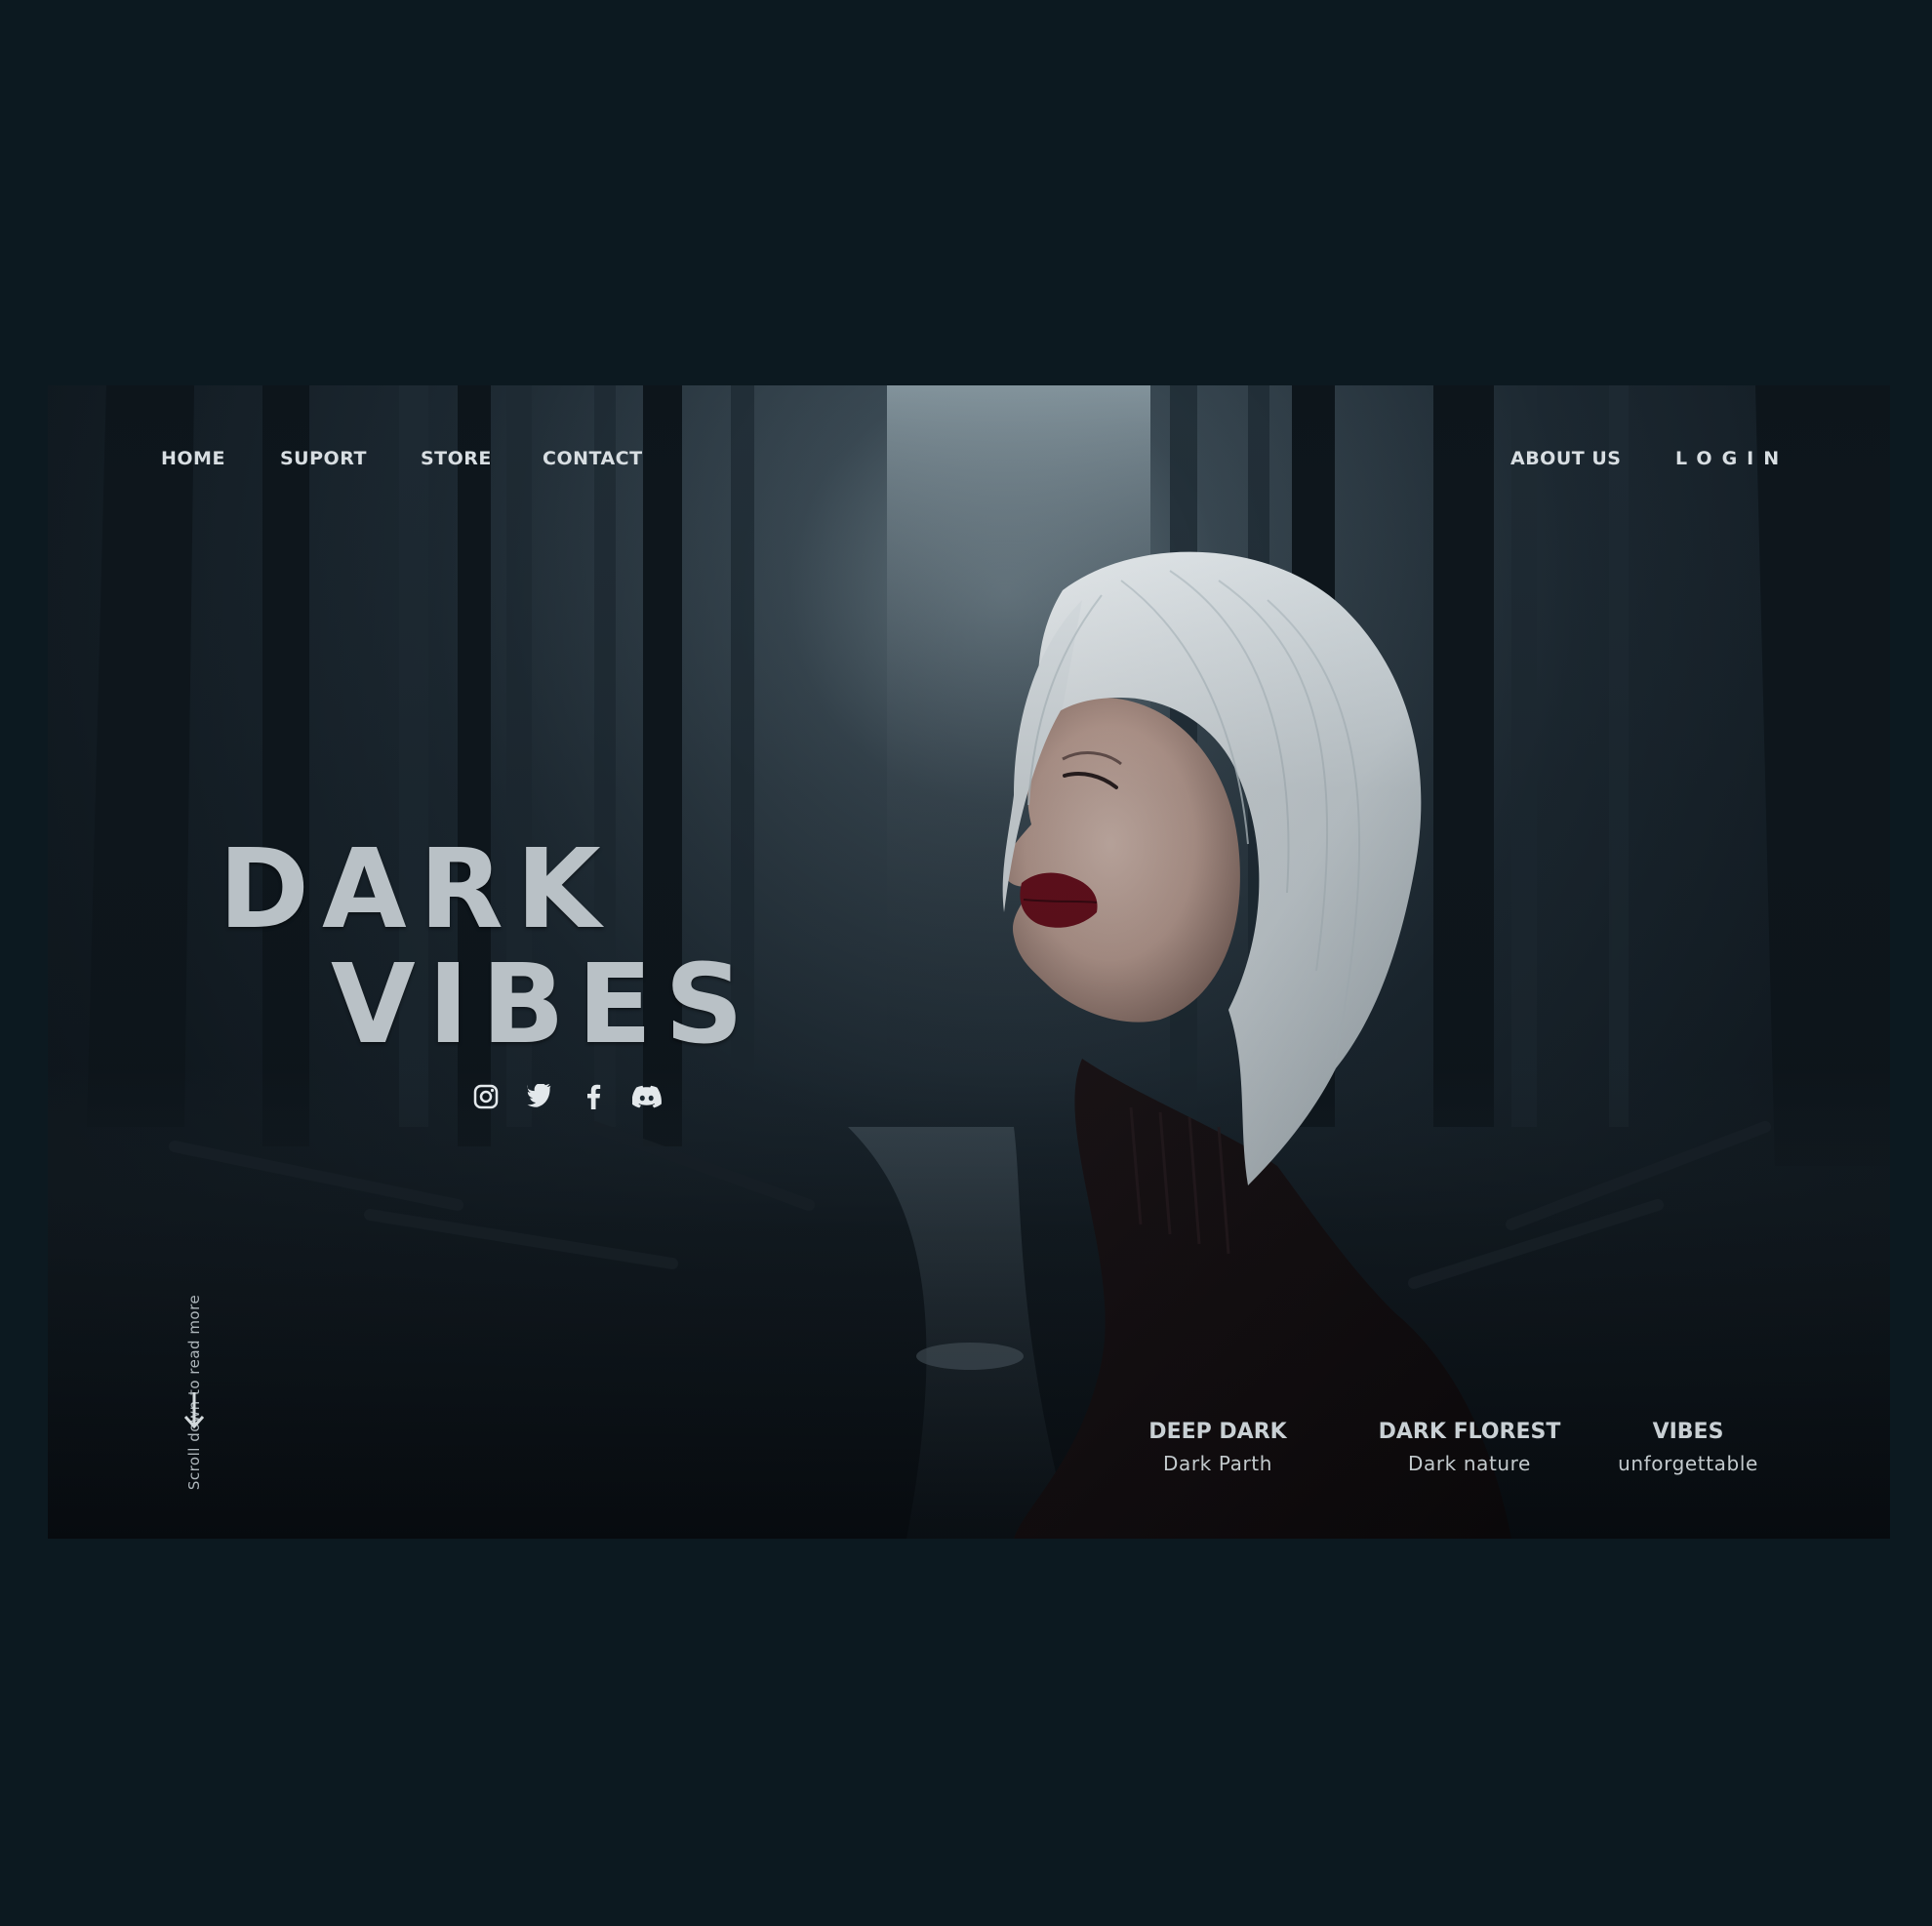  I want to click on feature-vibes: VIBES unforgettable, so click(1688, 1447).